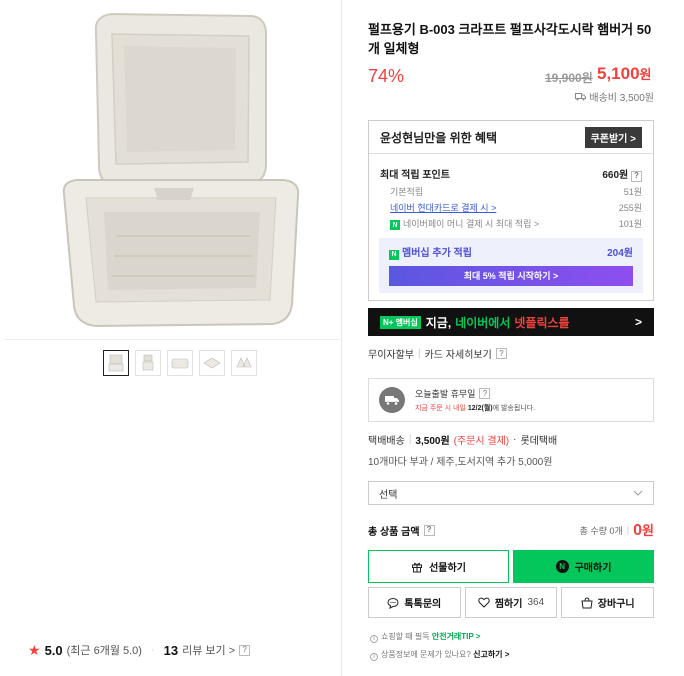 The height and width of the screenshot is (676, 684). Describe the element at coordinates (511, 174) in the screenshot. I see `max-points-row: 최대 적립 포인트 660원 ?` at that location.